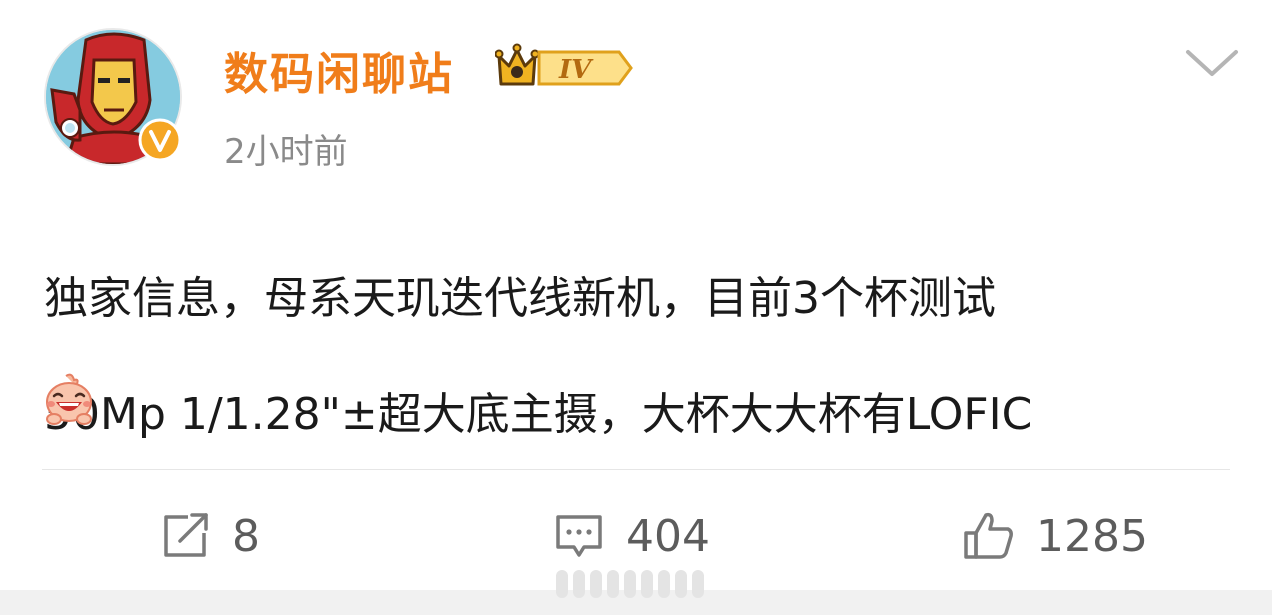  I want to click on avatar, so click(113, 97).